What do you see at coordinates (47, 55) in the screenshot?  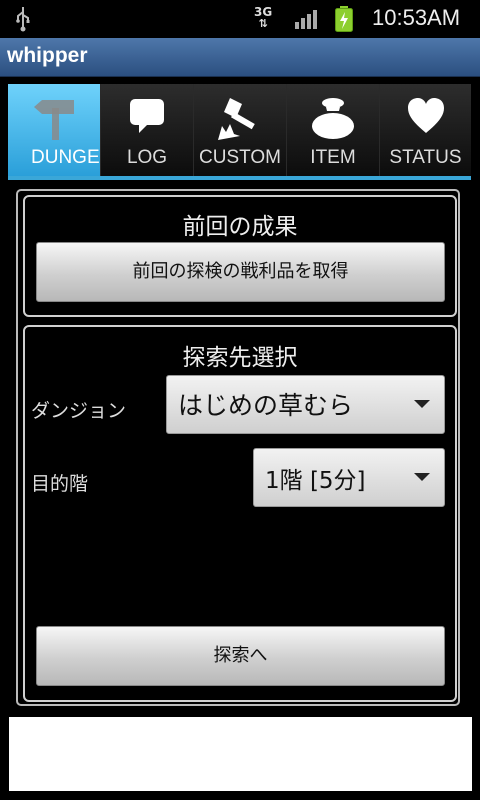 I see `app-title: whipper` at bounding box center [47, 55].